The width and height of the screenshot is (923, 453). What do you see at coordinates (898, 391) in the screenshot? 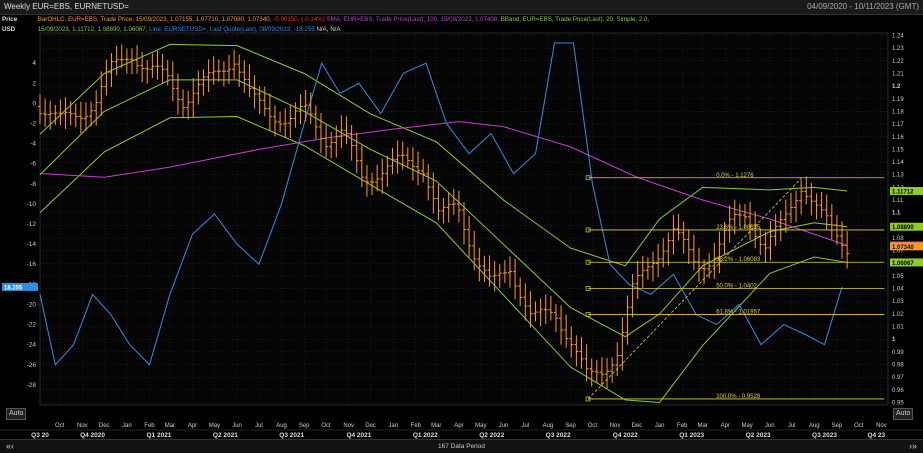
I see `right-tick-label: 0.96` at bounding box center [898, 391].